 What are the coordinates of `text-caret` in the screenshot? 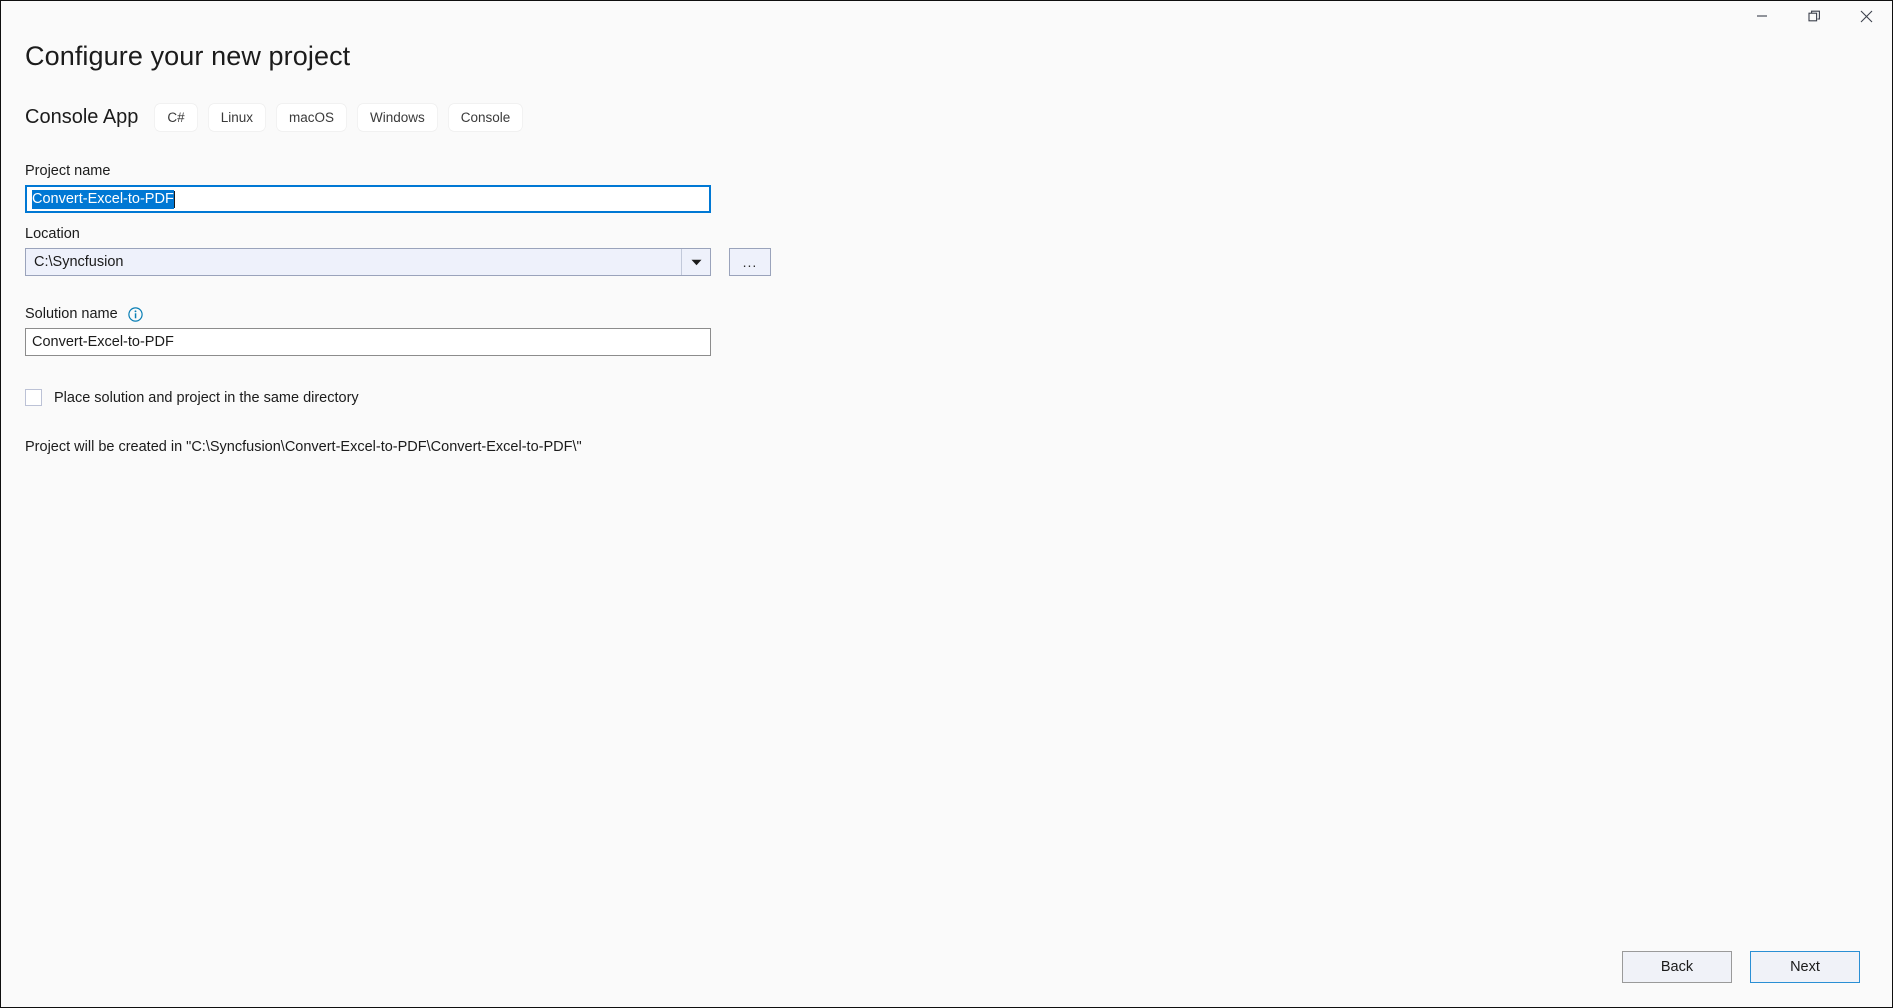 It's located at (174, 199).